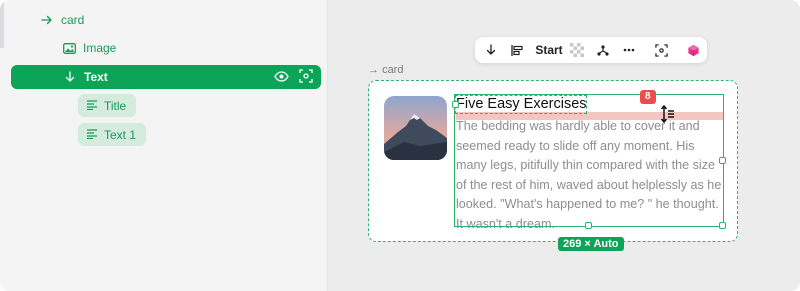  Describe the element at coordinates (648, 97) in the screenshot. I see `spacing-value-badge: 8` at that location.